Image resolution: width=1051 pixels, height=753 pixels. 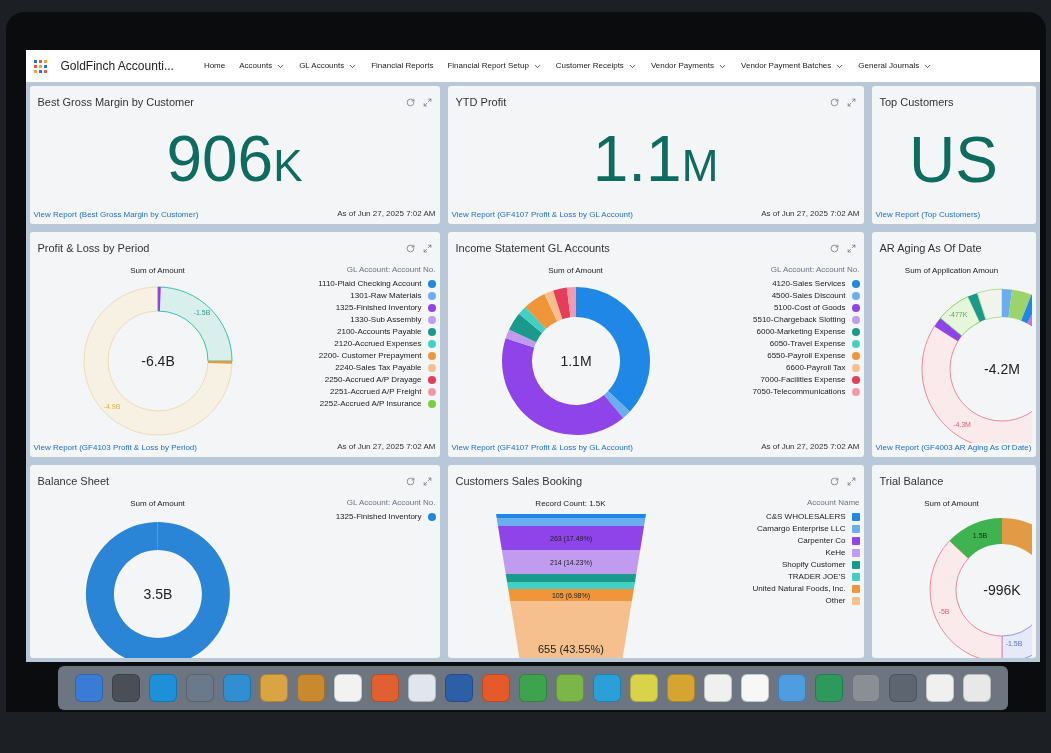 What do you see at coordinates (807, 343) in the screenshot?
I see `legend-label: 6050-Travel Expense` at bounding box center [807, 343].